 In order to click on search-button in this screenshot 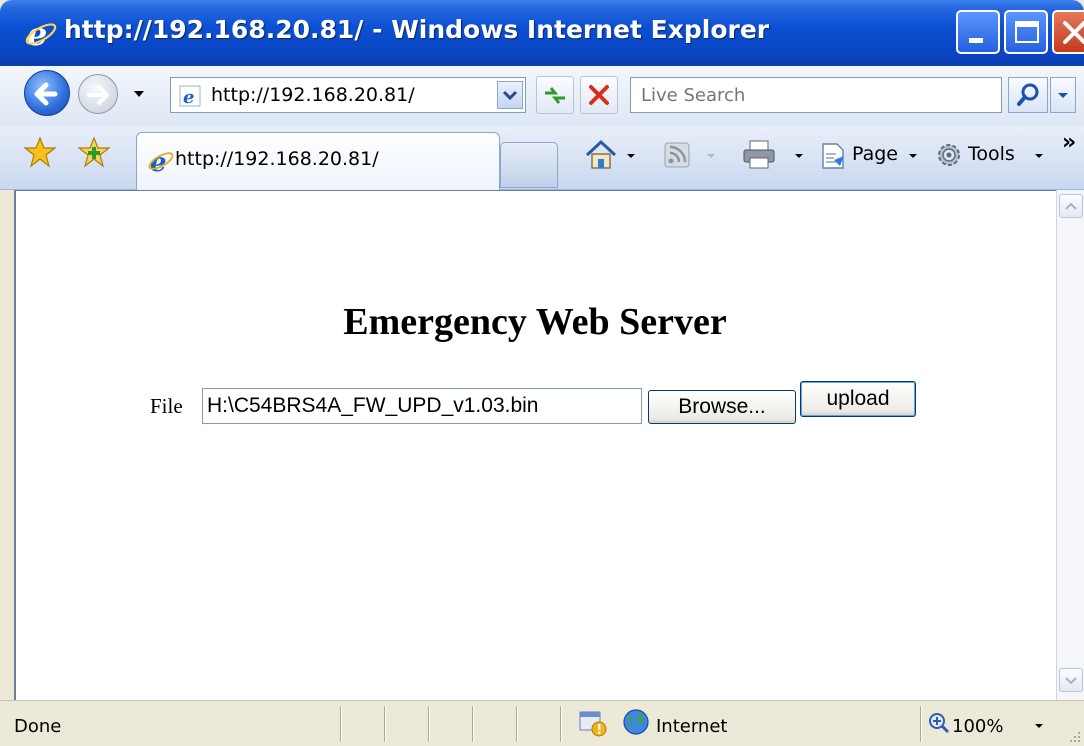, I will do `click(1028, 95)`.